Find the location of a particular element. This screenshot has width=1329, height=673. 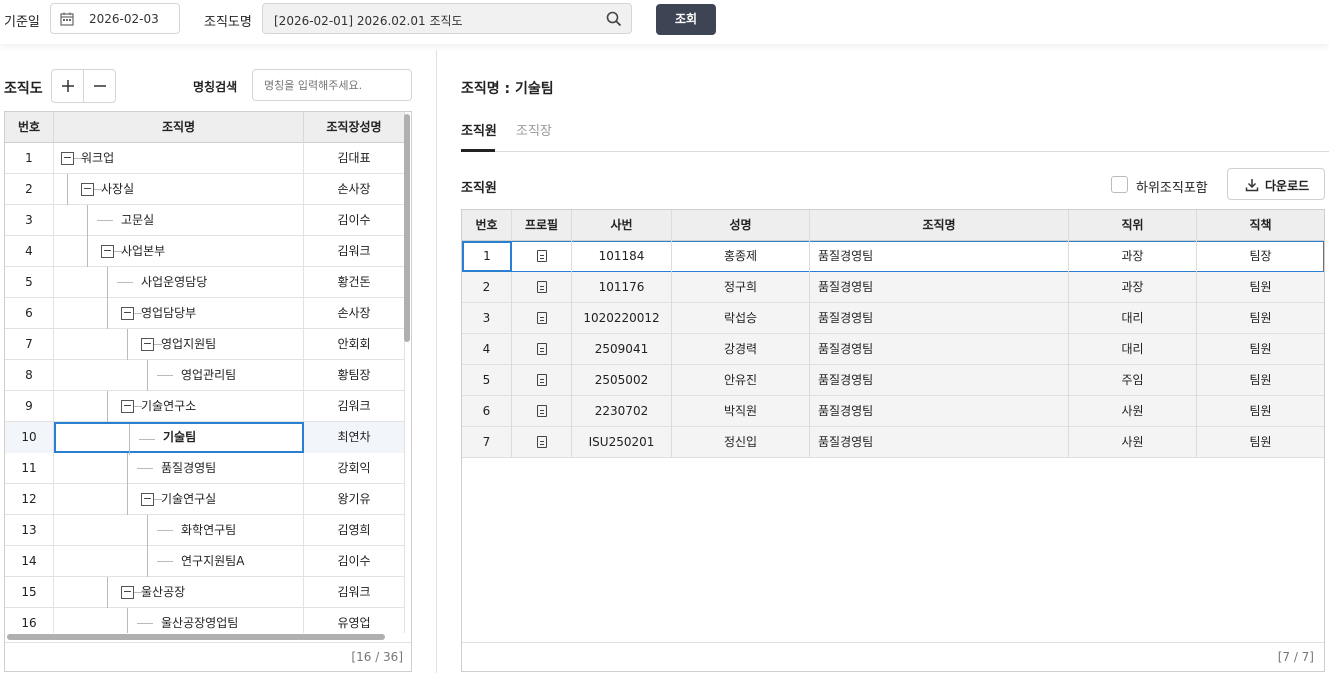

tree-row-org-cell: 화학연구팀 is located at coordinates (179, 530).